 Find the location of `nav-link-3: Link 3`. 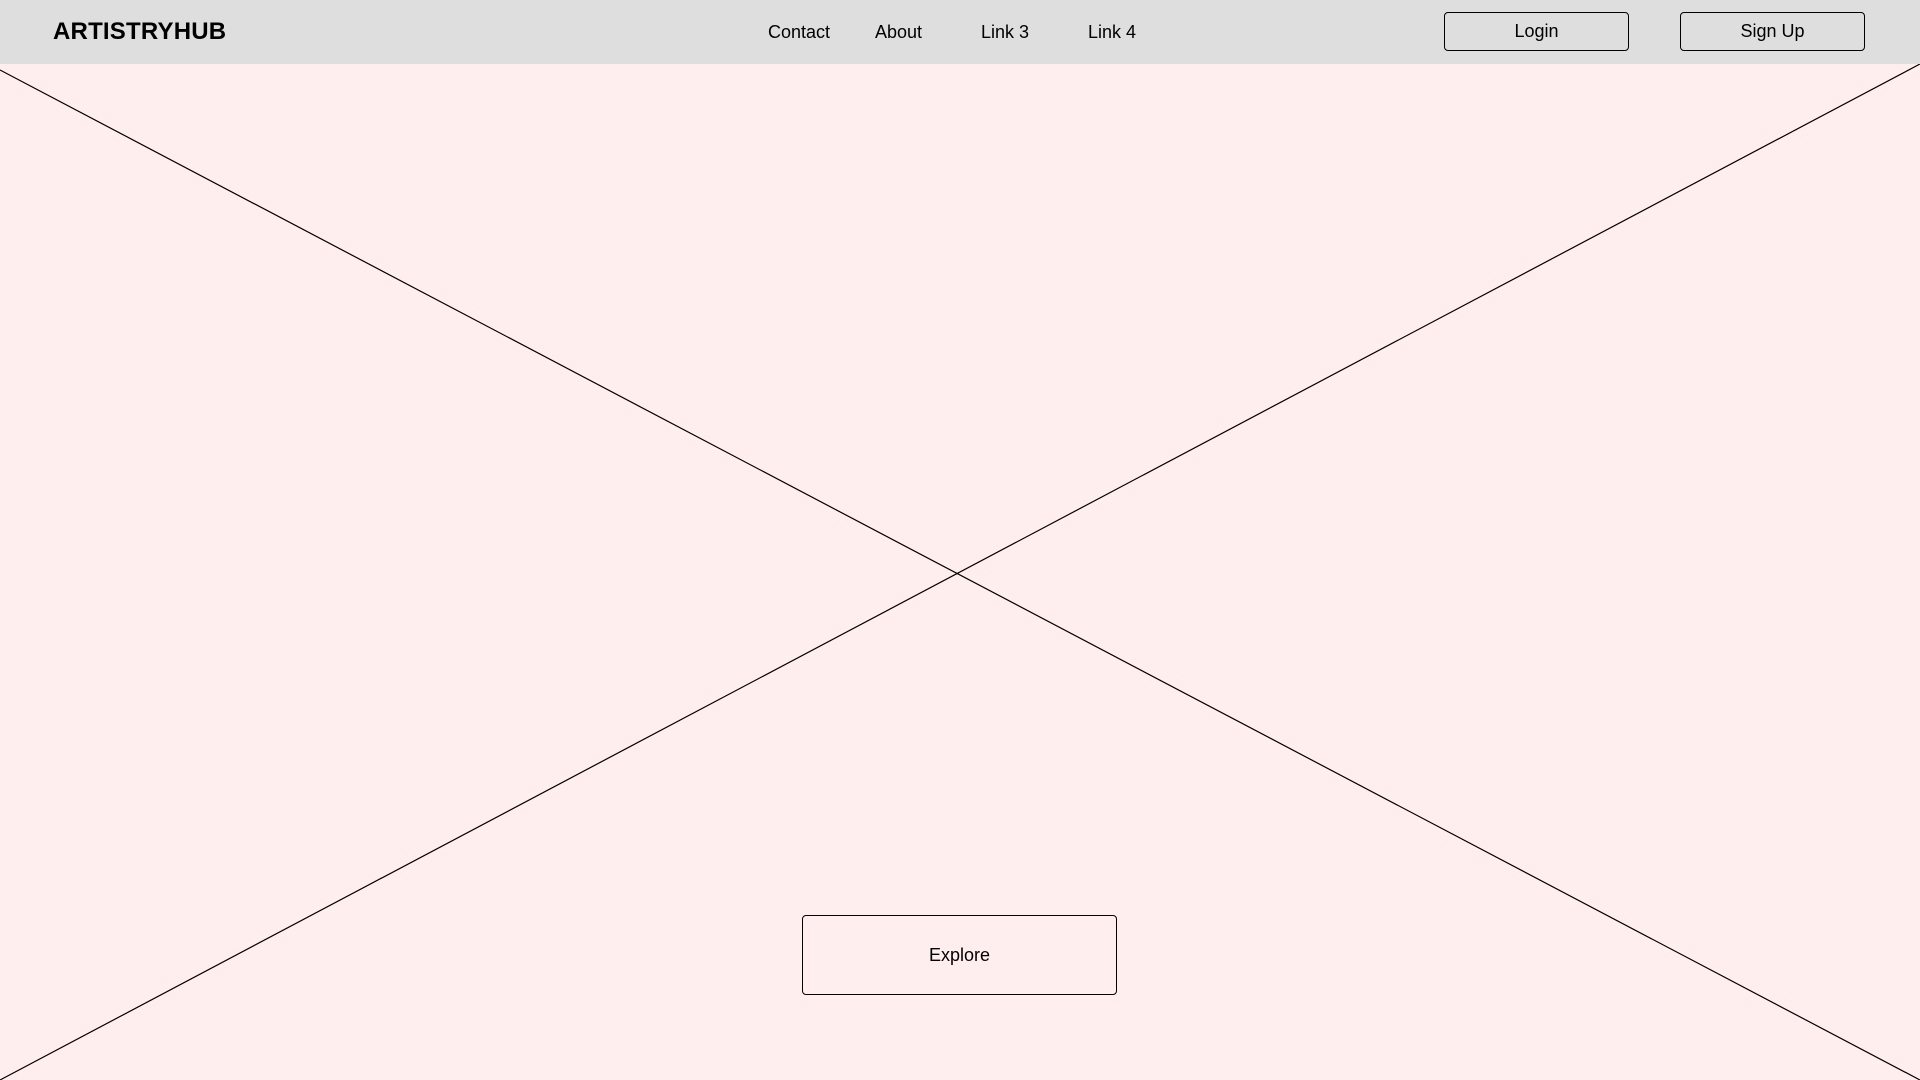

nav-link-3: Link 3 is located at coordinates (1005, 32).